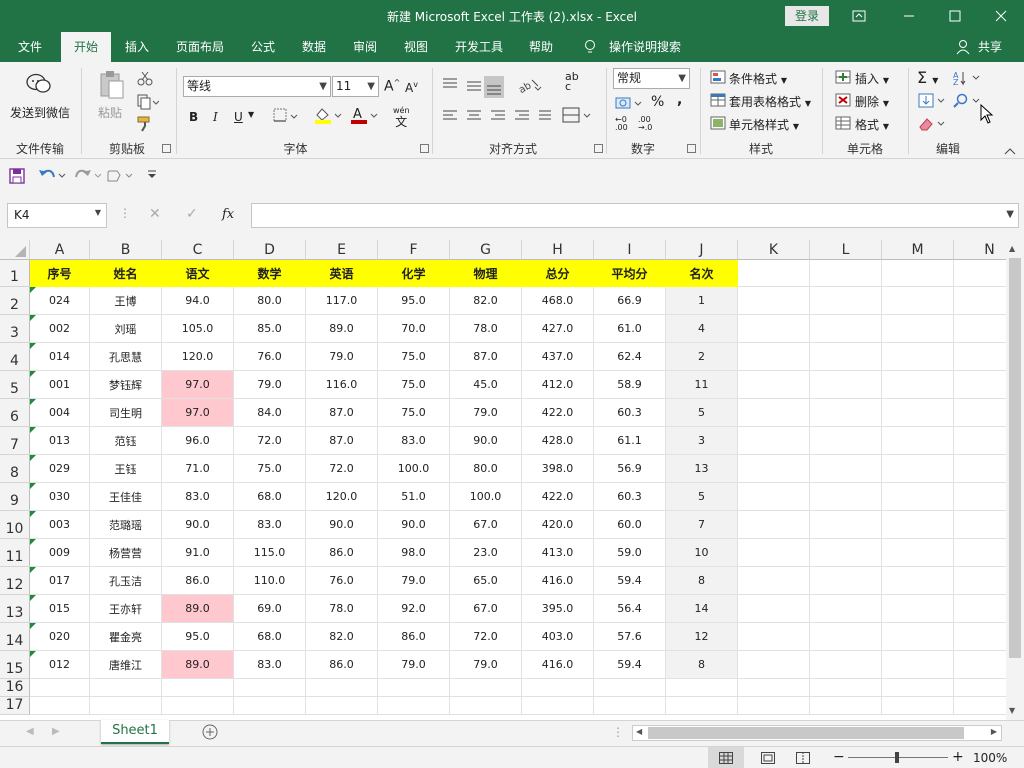  Describe the element at coordinates (414, 441) in the screenshot. I see `cell-f7: 83.0` at that location.